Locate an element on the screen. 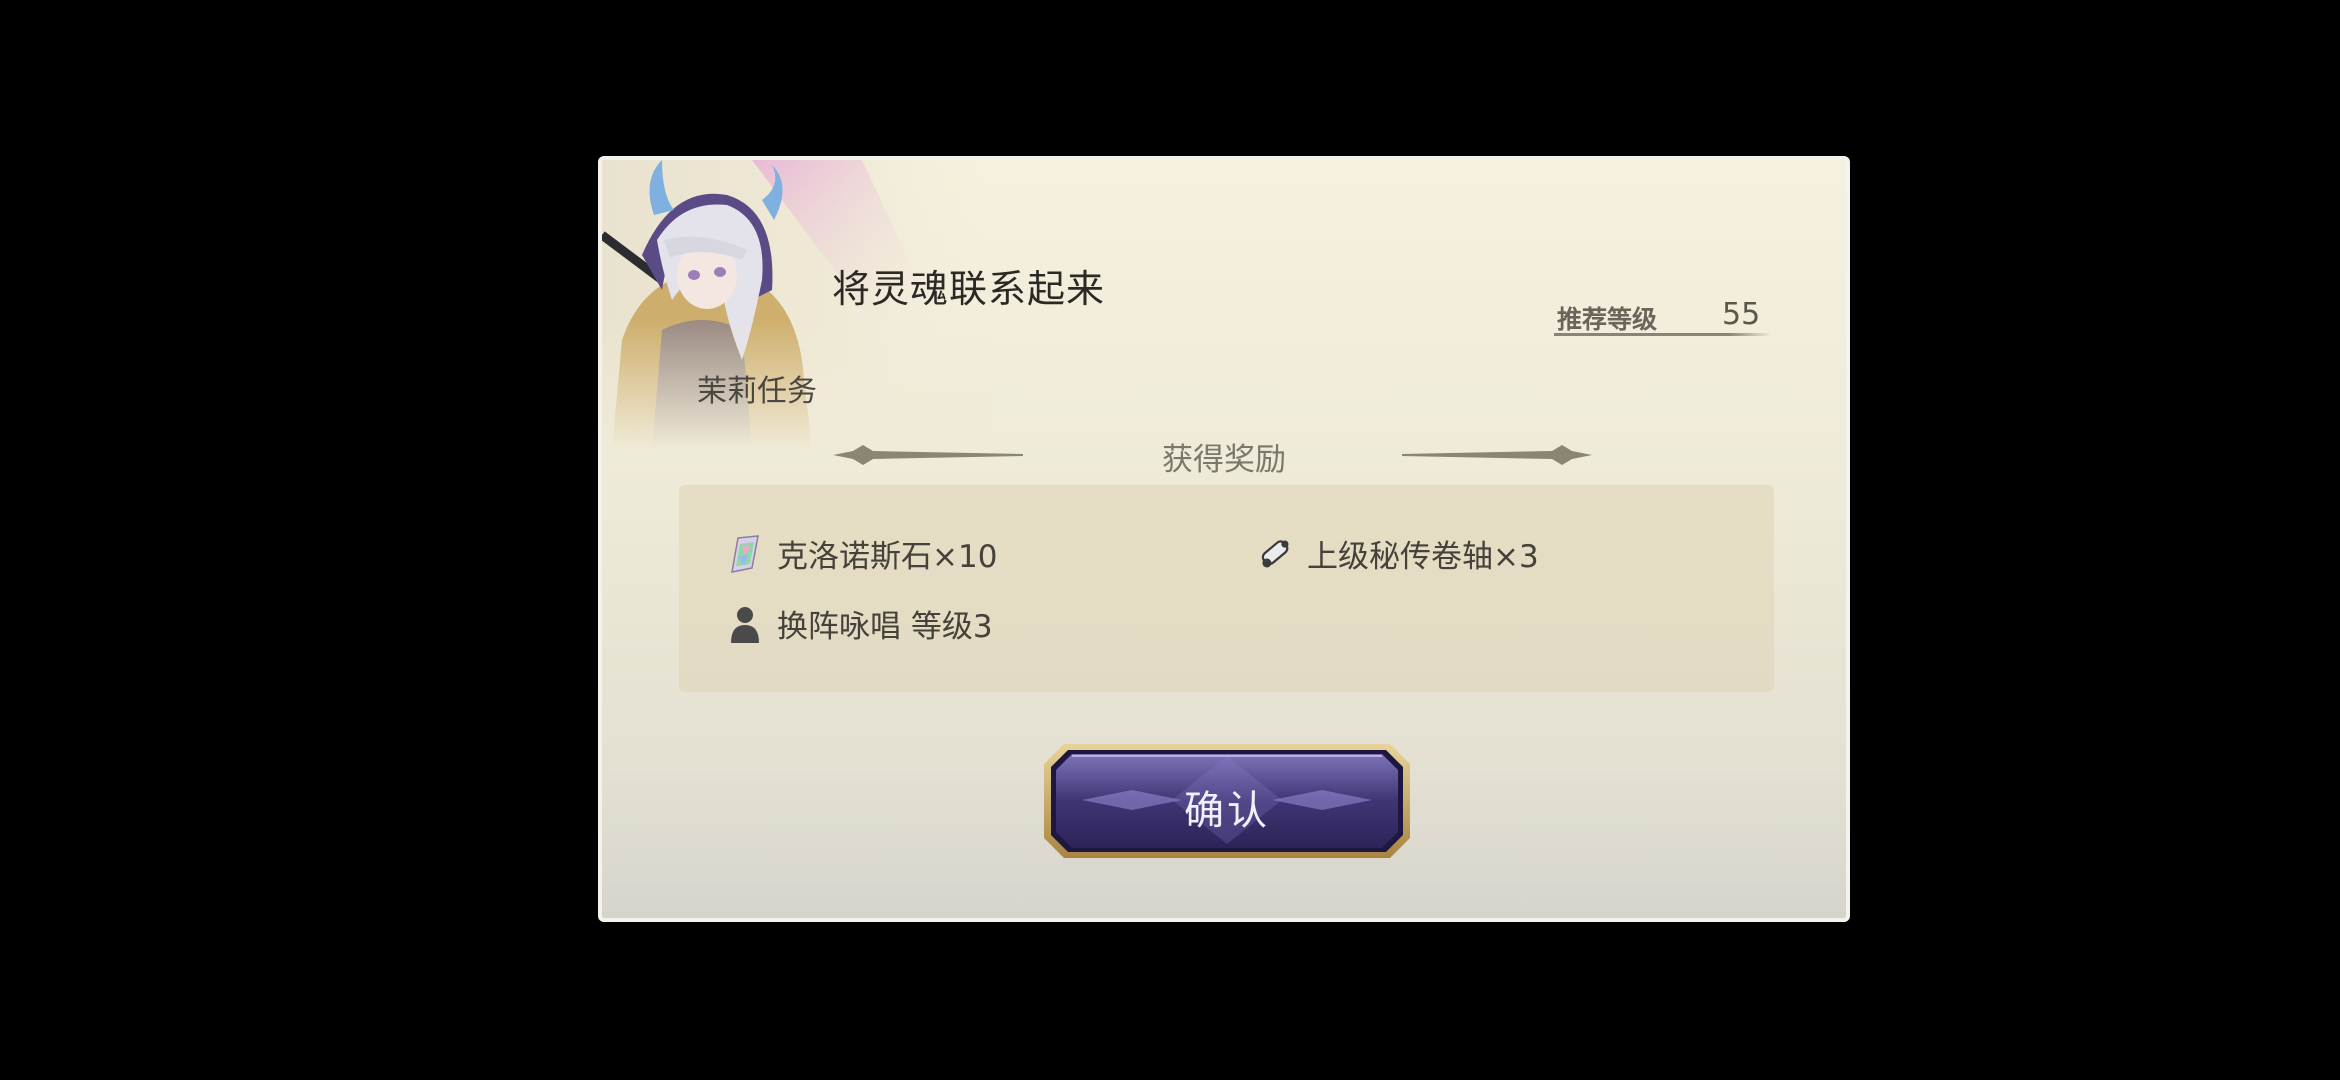 The height and width of the screenshot is (1080, 2340). reward-item: 克洛诺斯石×10 is located at coordinates (862, 553).